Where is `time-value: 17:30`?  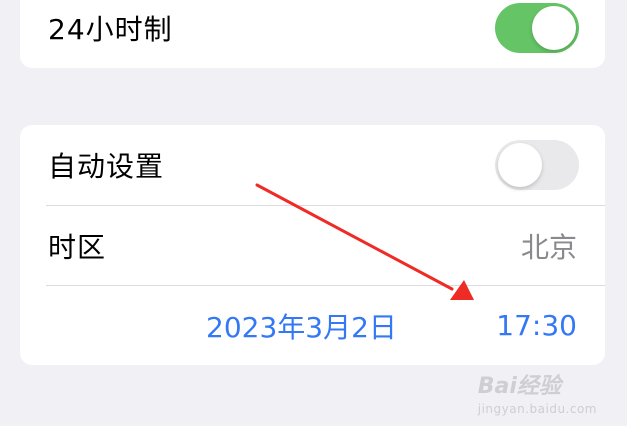 time-value: 17:30 is located at coordinates (536, 325).